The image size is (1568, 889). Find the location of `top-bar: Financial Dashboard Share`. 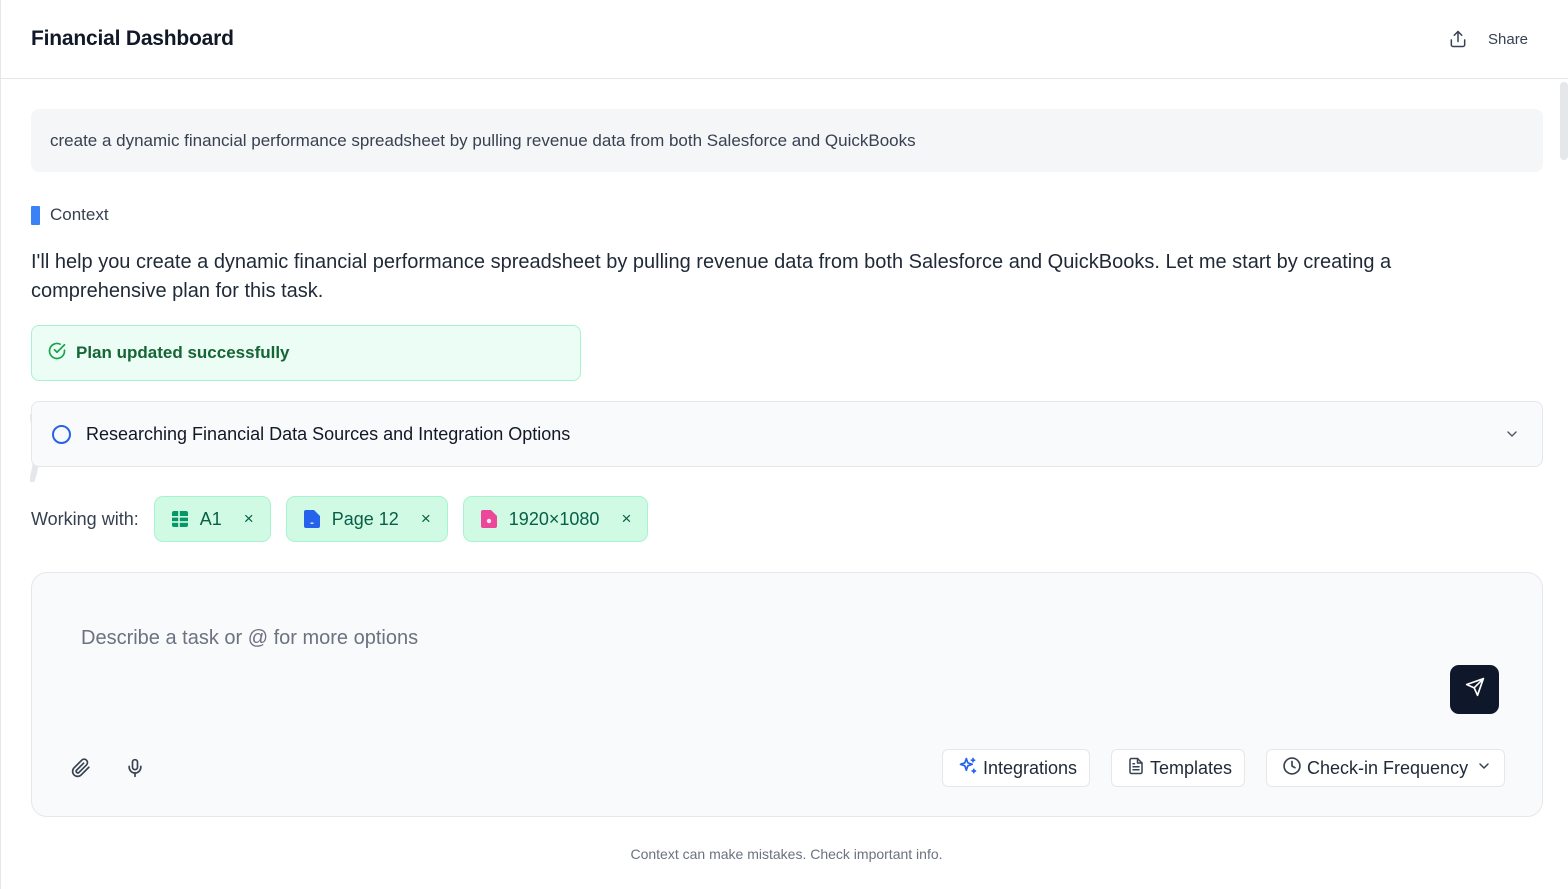

top-bar: Financial Dashboard Share is located at coordinates (784, 39).